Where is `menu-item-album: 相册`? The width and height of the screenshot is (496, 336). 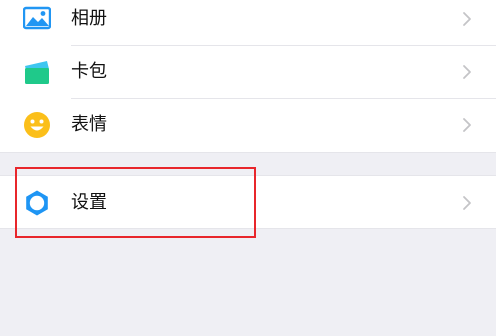
menu-item-album: 相册 is located at coordinates (248, 22).